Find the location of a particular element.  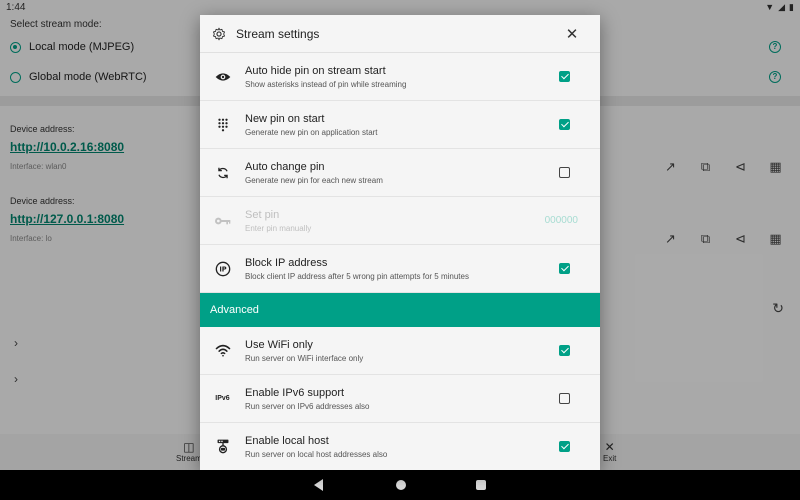

back-icon is located at coordinates (318, 485).